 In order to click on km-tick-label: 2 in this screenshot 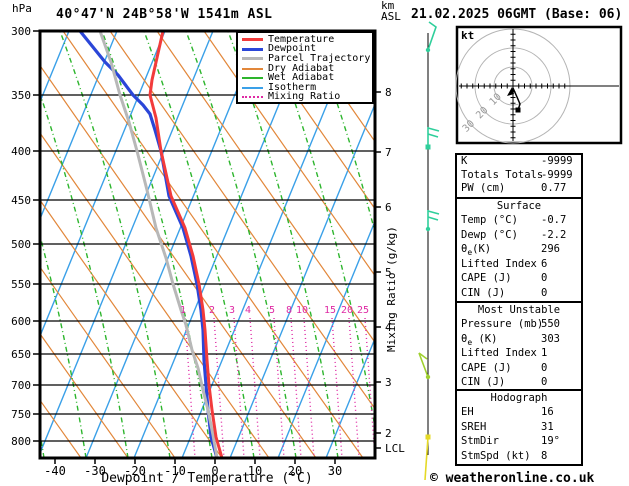, I will do `click(388, 433)`.